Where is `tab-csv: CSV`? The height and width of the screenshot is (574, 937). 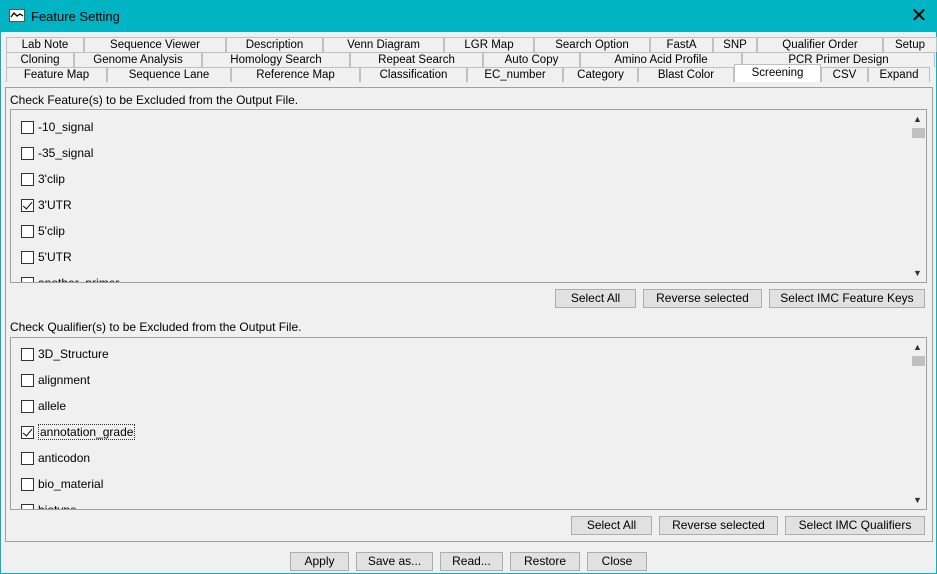 tab-csv: CSV is located at coordinates (844, 74).